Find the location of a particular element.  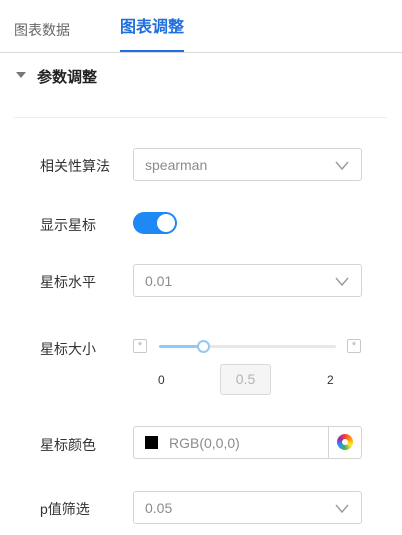

toggle-knob is located at coordinates (166, 223).